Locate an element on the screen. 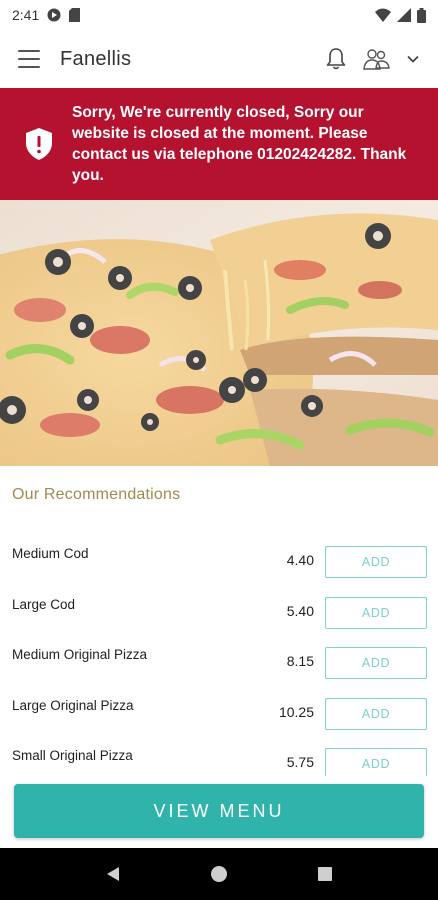 The width and height of the screenshot is (438, 900). media-icon is located at coordinates (54, 15).